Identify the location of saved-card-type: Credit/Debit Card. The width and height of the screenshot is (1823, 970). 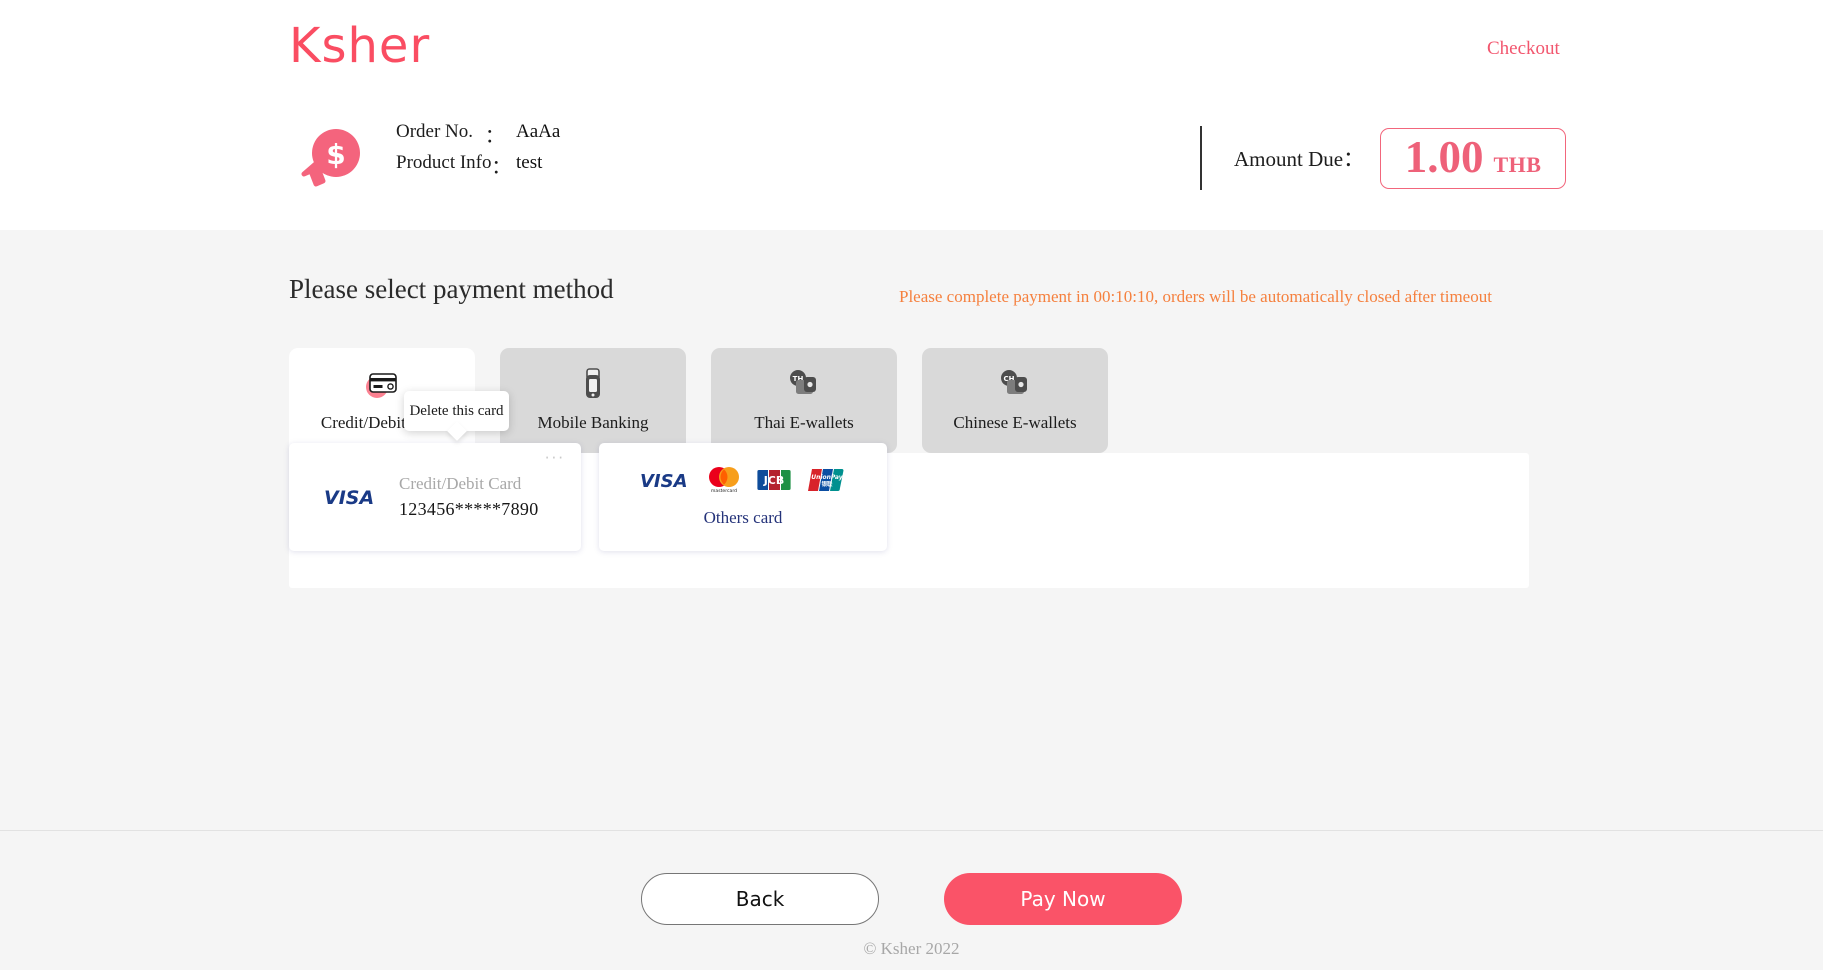
(460, 483).